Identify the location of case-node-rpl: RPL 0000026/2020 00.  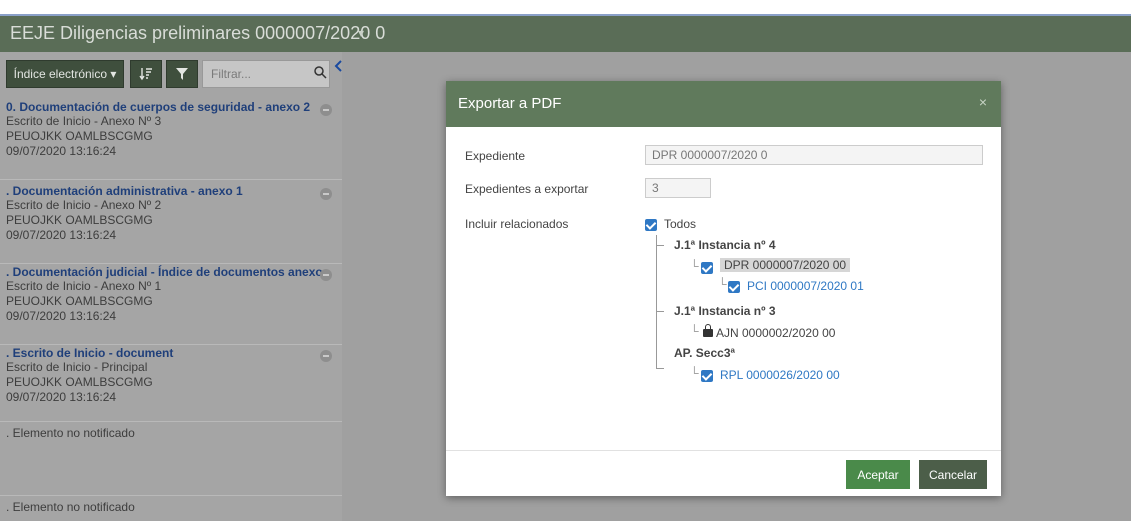
(780, 375).